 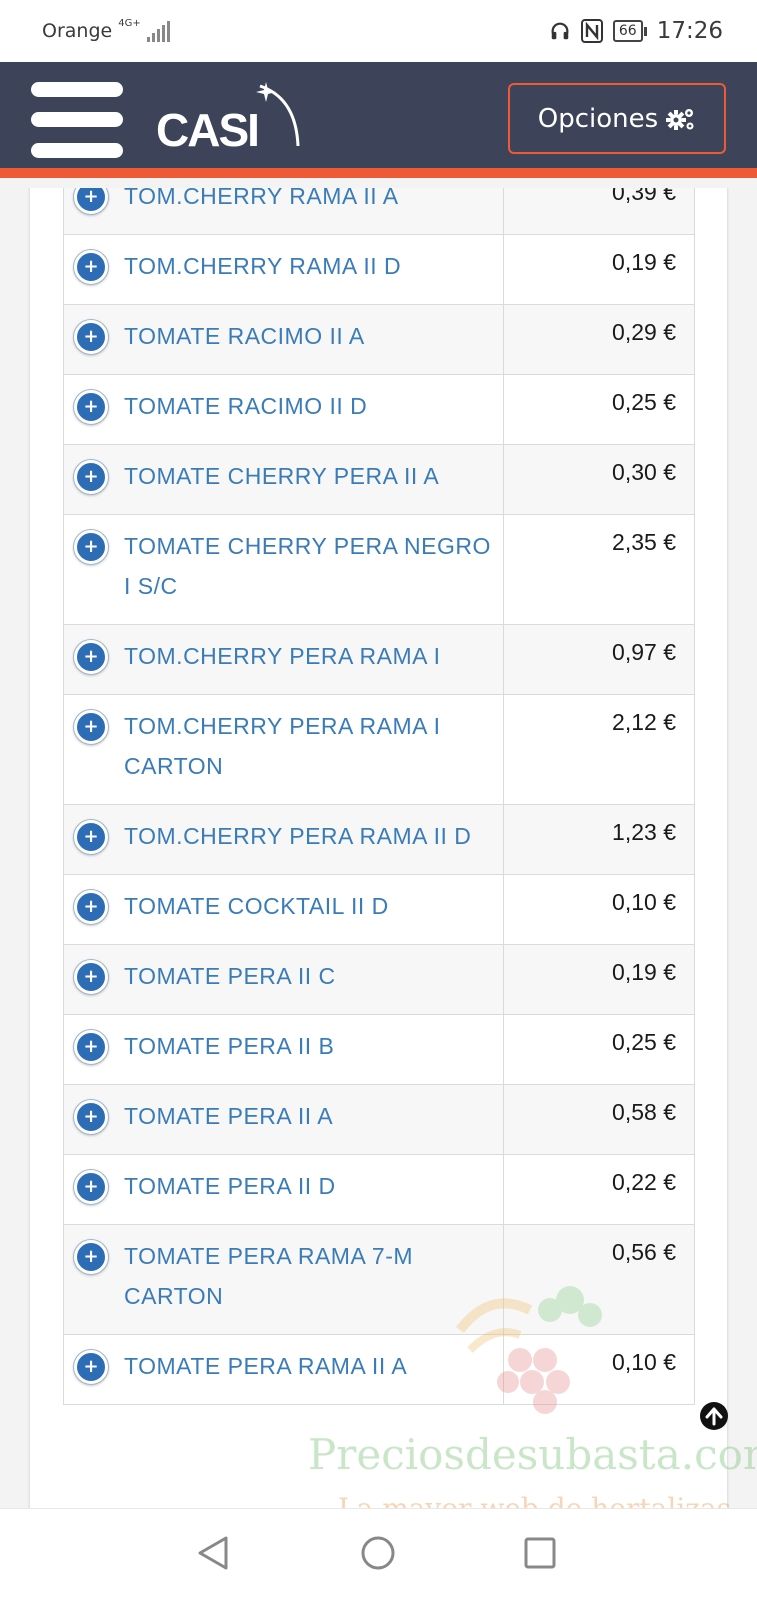 What do you see at coordinates (245, 406) in the screenshot?
I see `product-name-link: TOMATE RACIMO II D` at bounding box center [245, 406].